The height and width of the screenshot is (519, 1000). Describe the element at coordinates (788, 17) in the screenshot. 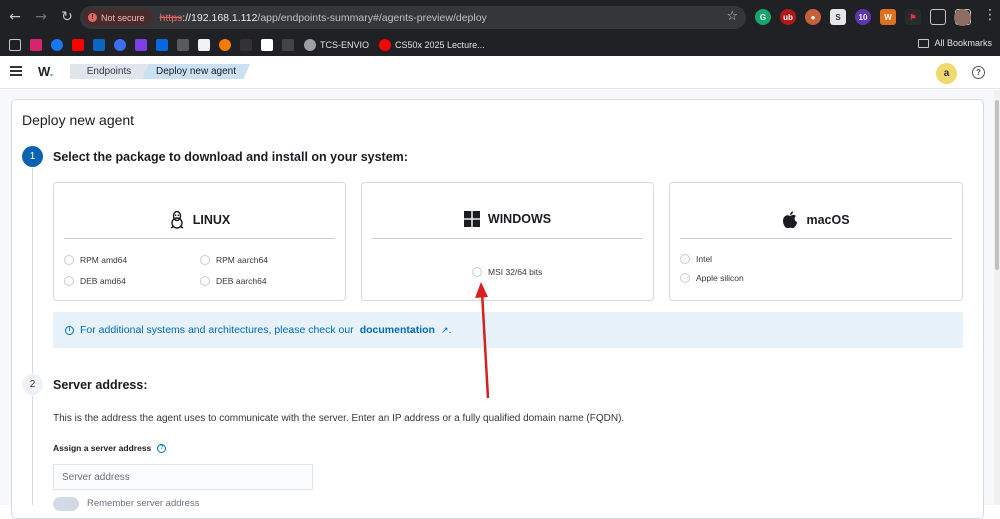

I see `ublock-icon: ub` at that location.